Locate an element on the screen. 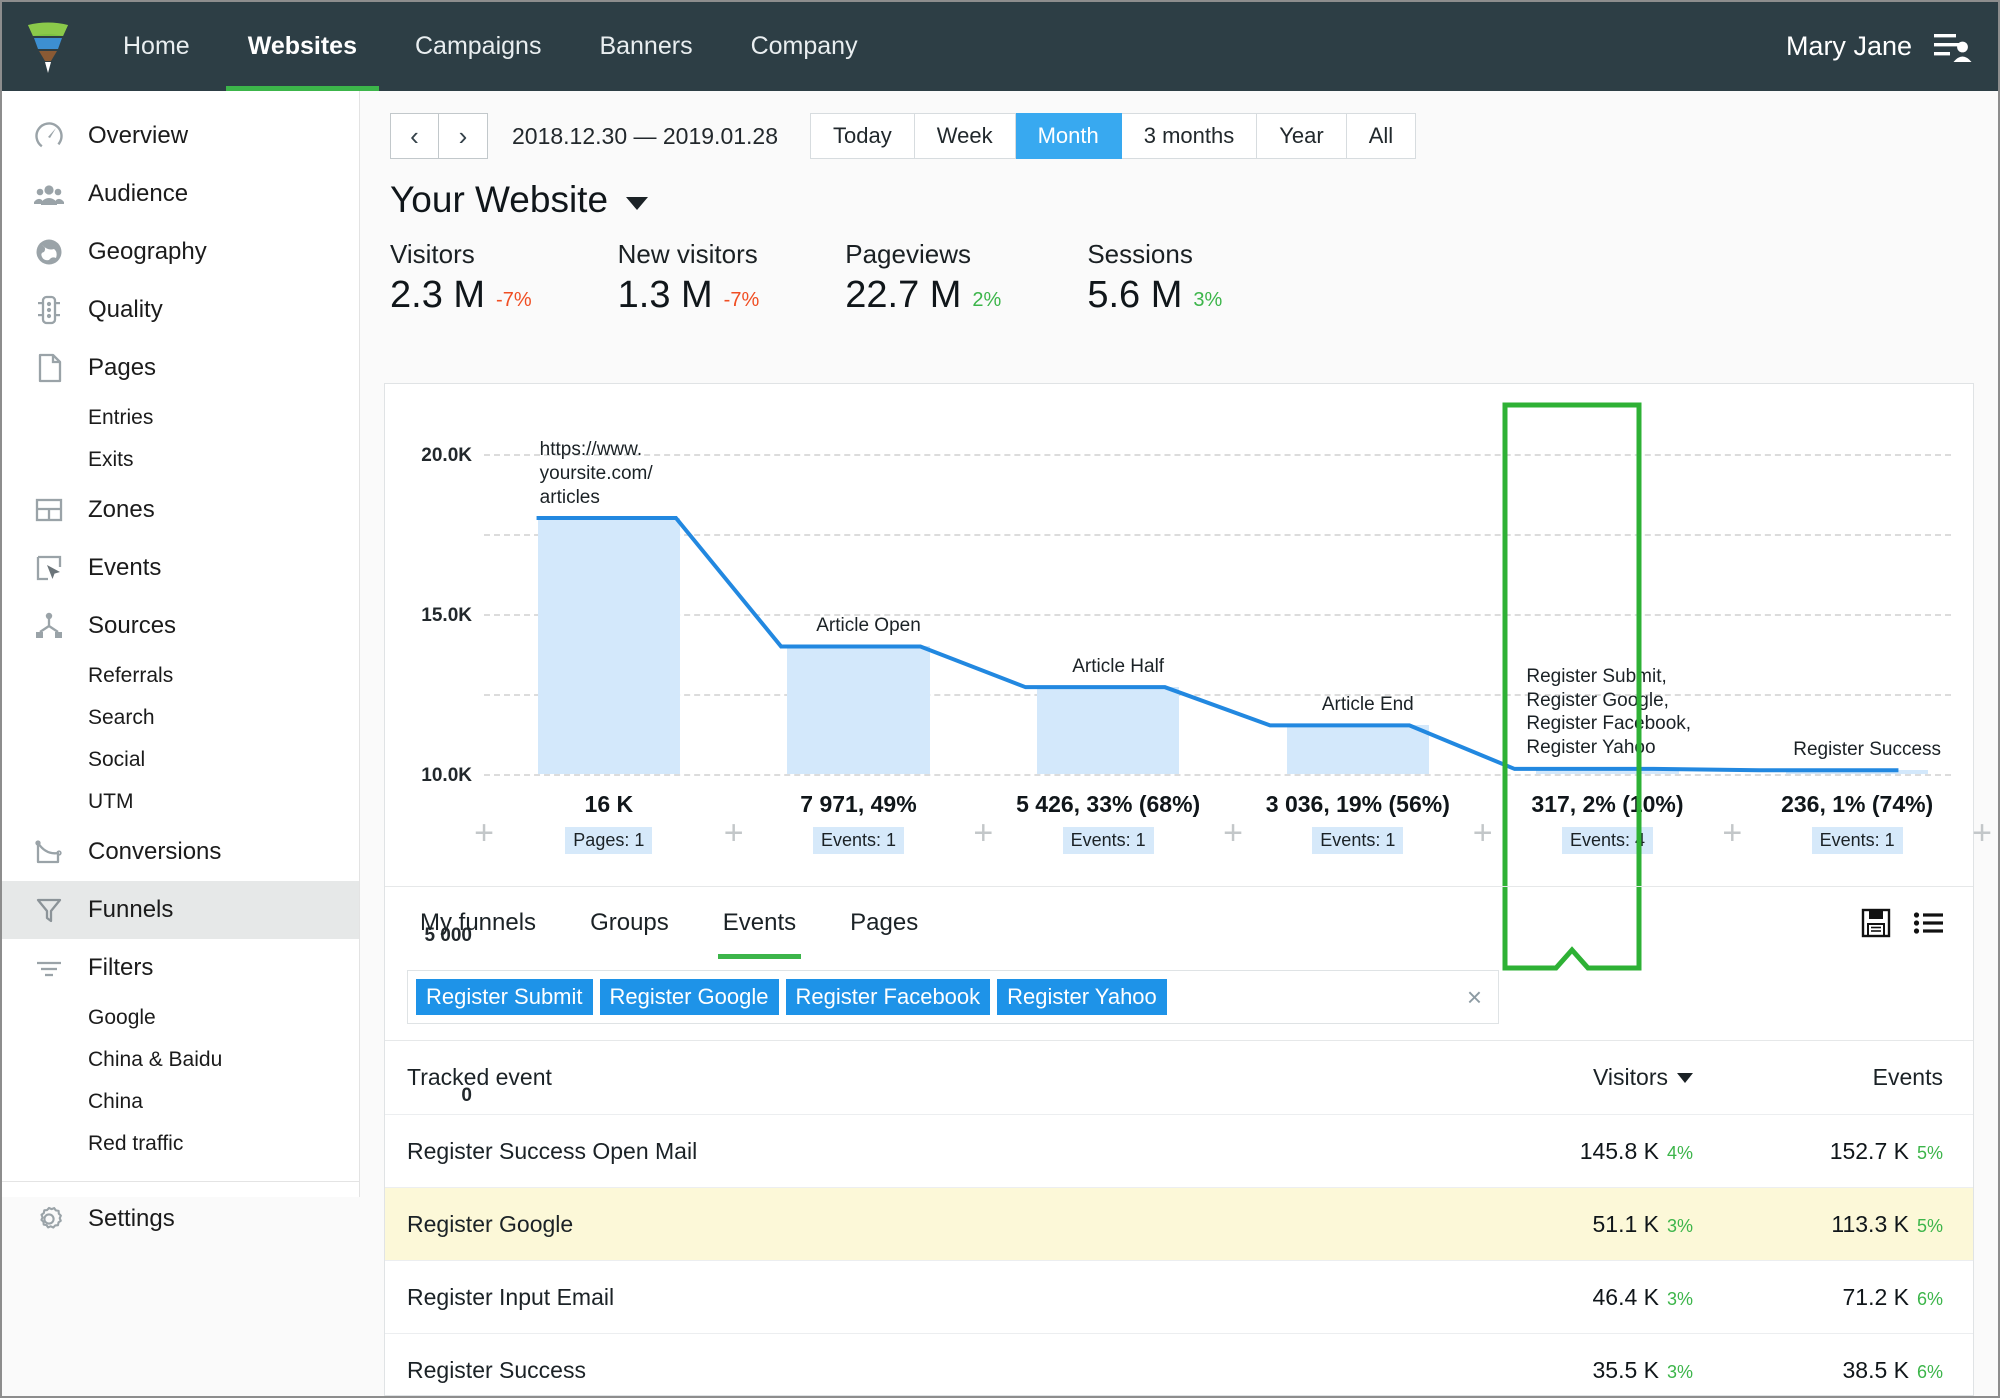 The width and height of the screenshot is (2000, 1398). nav-item-campaigns: Campaigns is located at coordinates (478, 46).